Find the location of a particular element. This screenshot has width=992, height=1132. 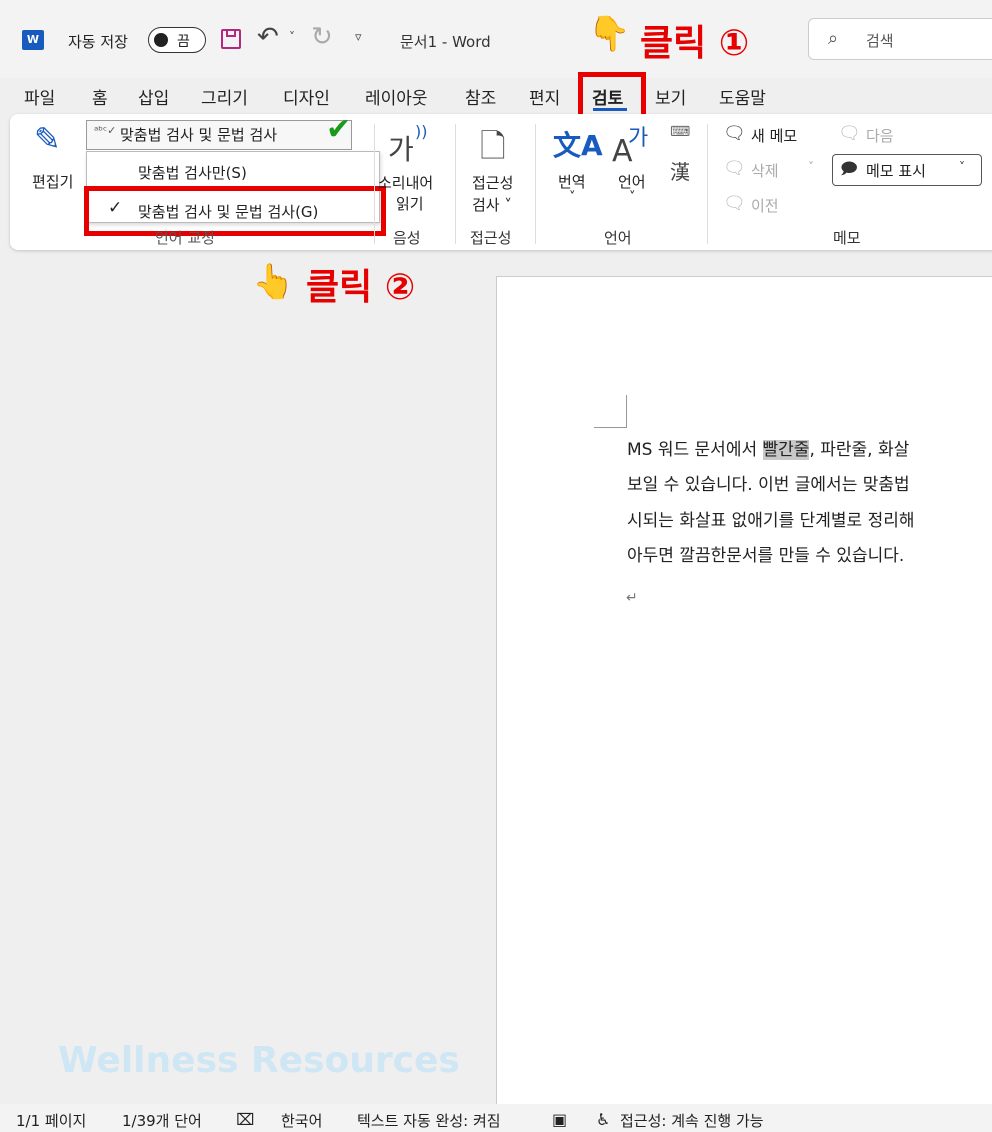

delete-comment-label: 삭제 is located at coordinates (765, 171).